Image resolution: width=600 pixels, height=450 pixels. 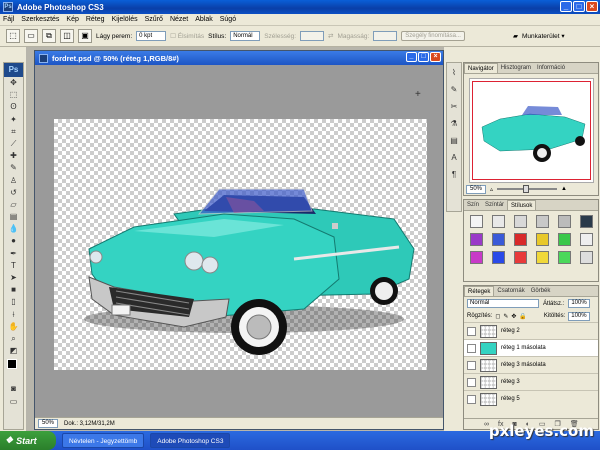 What do you see at coordinates (423, 57) in the screenshot?
I see `doc-maximize-button: □` at bounding box center [423, 57].